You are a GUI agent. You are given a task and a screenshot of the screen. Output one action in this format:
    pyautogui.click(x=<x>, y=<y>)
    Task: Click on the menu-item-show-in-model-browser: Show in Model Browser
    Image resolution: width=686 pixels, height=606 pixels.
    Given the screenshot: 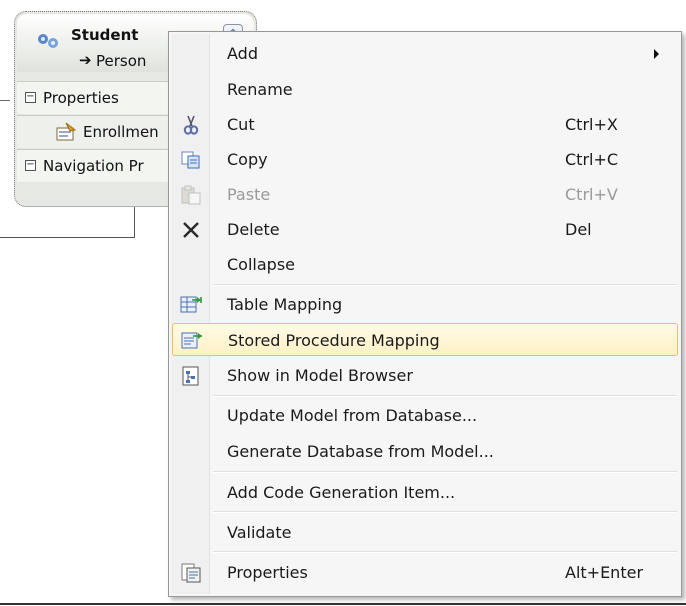 What is the action you would take?
    pyautogui.click(x=425, y=375)
    